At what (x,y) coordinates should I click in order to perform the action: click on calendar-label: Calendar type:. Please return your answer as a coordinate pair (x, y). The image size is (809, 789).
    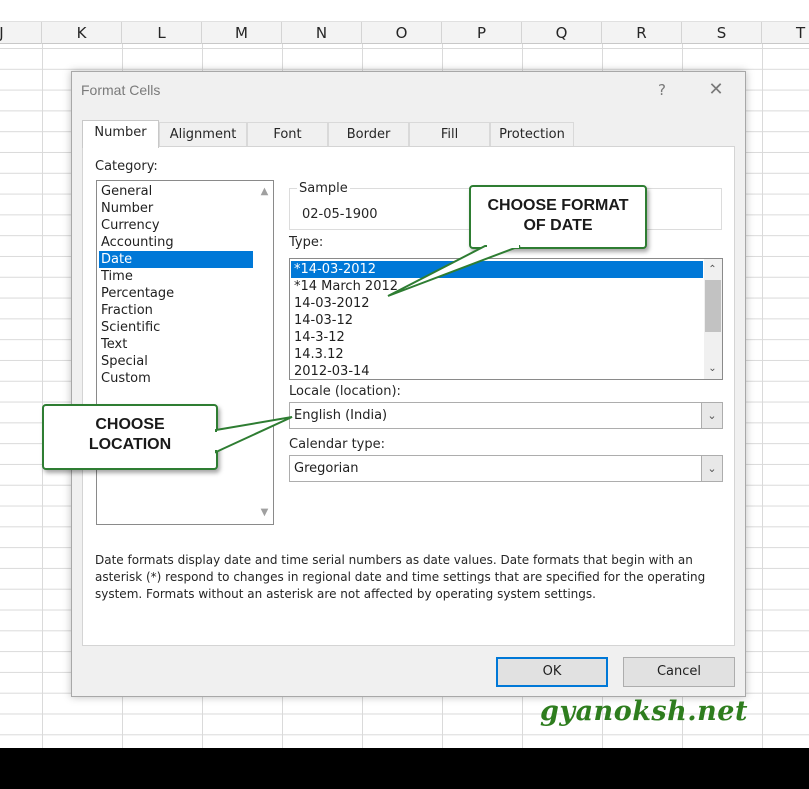
    Looking at the image, I should click on (337, 444).